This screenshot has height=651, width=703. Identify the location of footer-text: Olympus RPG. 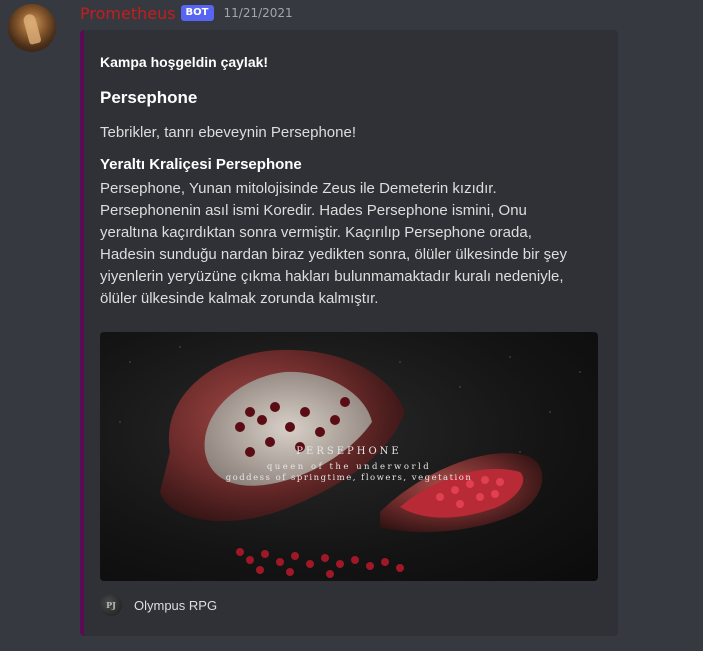
(176, 605).